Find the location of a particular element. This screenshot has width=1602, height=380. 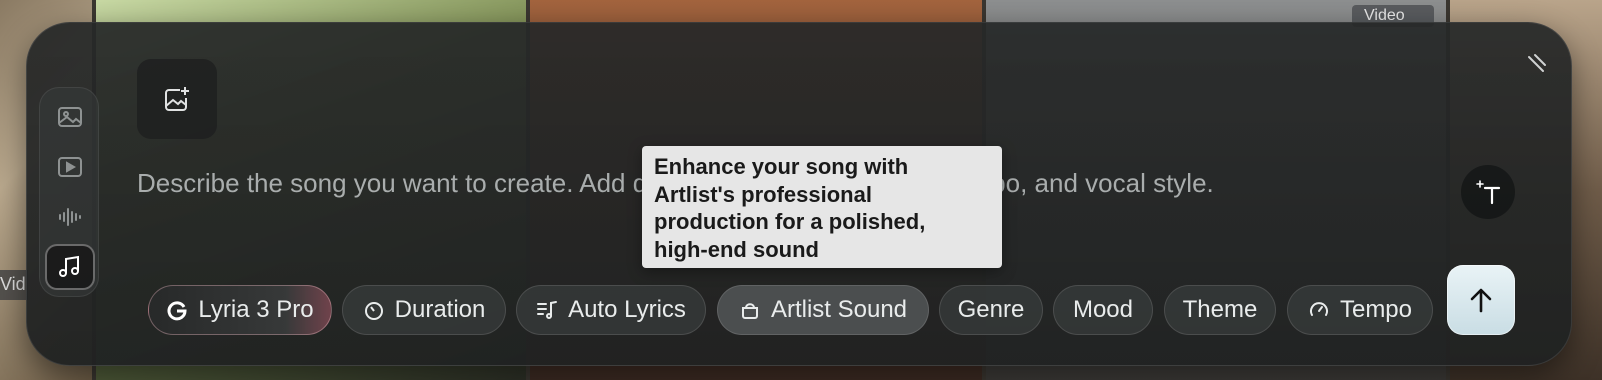

theme-chip: Theme is located at coordinates (1220, 310).